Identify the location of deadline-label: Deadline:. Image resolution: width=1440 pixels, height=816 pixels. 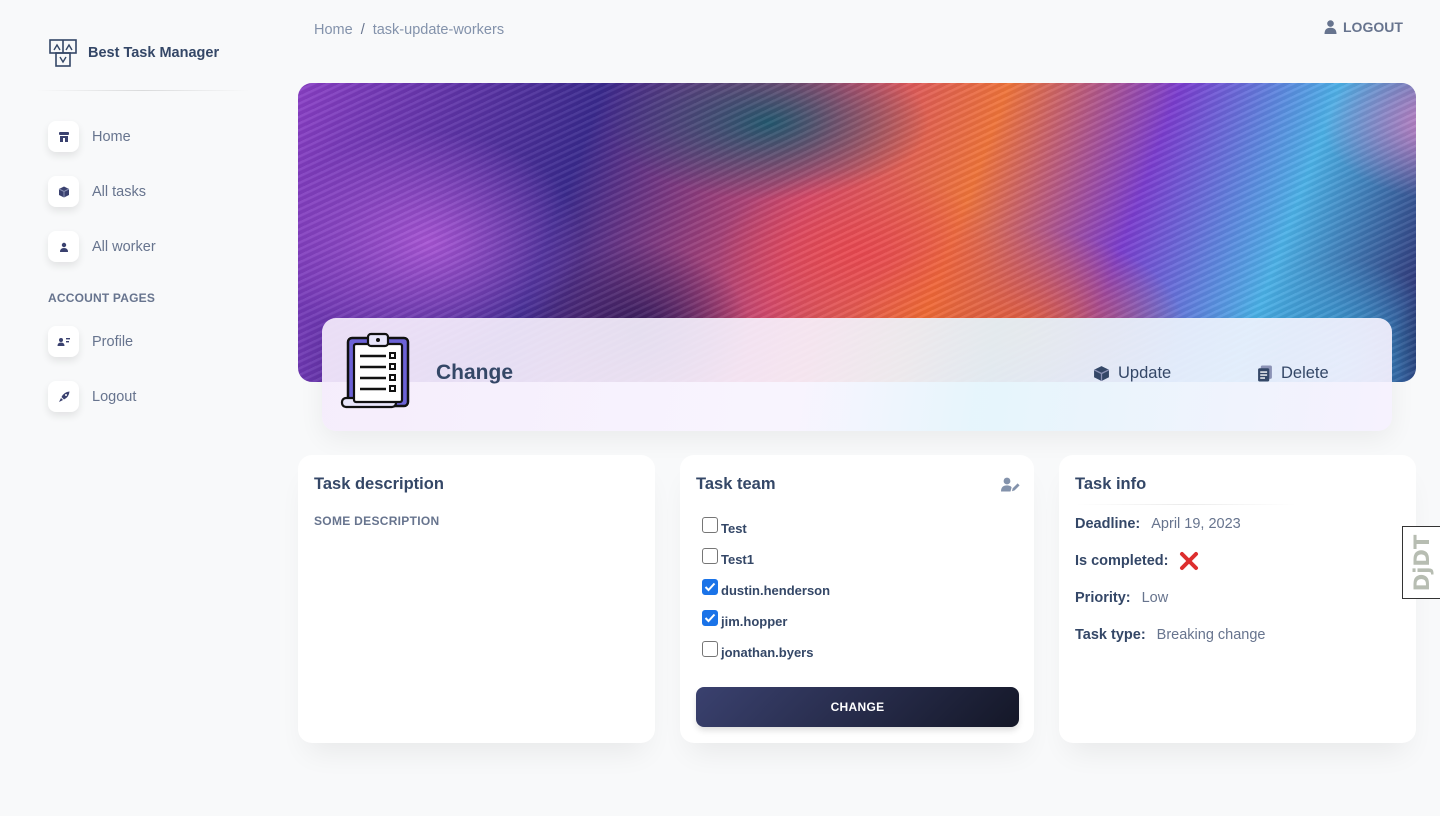
(1108, 524).